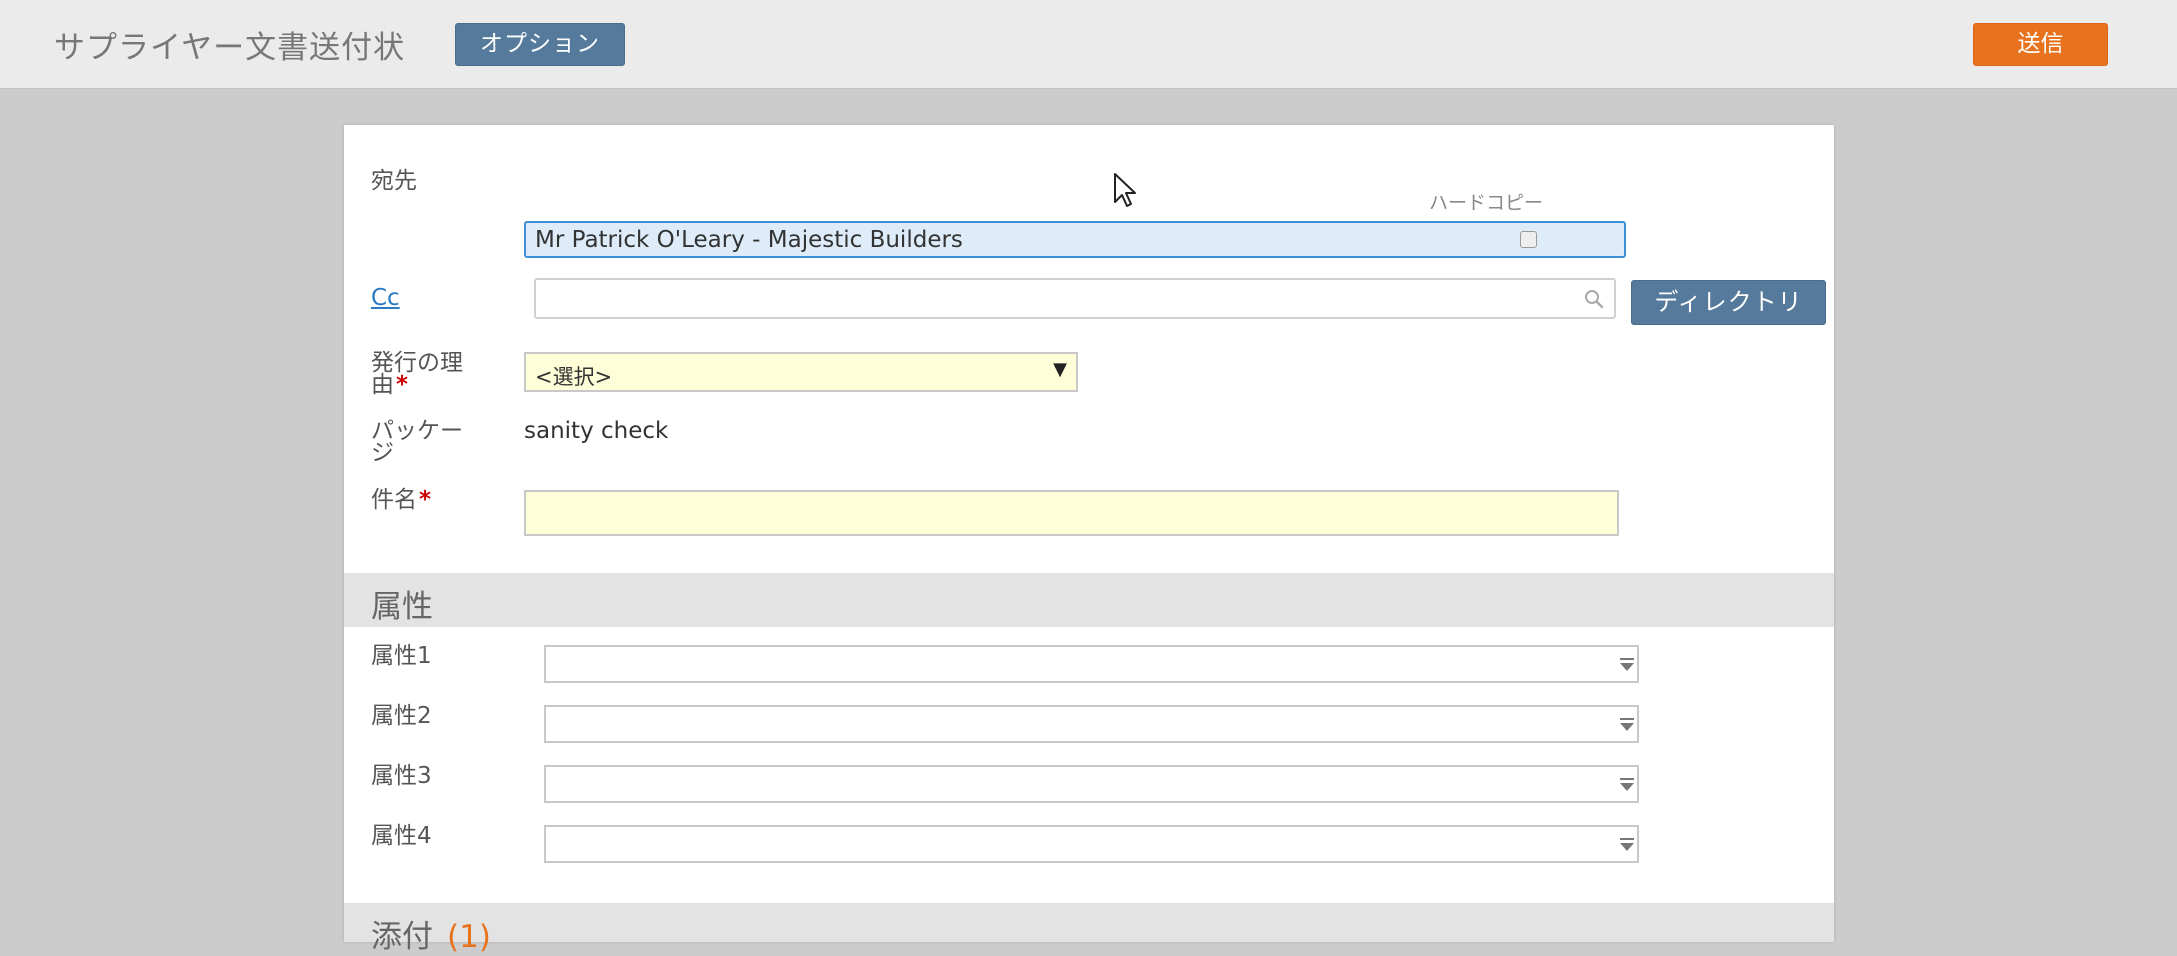 This screenshot has height=956, width=2177. What do you see at coordinates (1486, 203) in the screenshot?
I see `hardcopy-label: ハードコピー` at bounding box center [1486, 203].